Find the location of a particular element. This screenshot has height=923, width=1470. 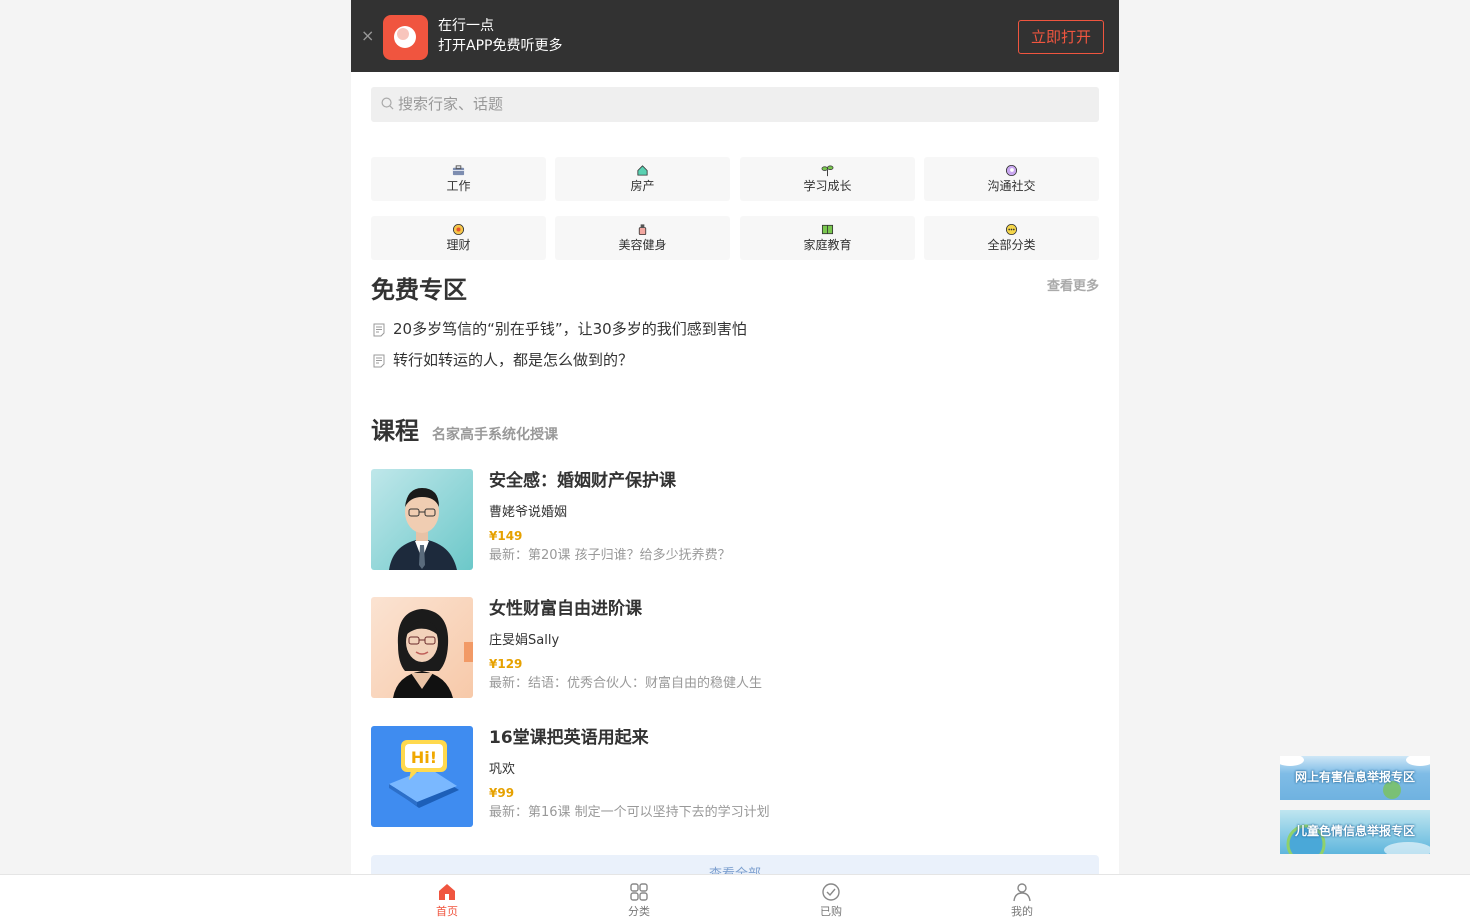

tab-purchased: 已购 is located at coordinates (831, 899).